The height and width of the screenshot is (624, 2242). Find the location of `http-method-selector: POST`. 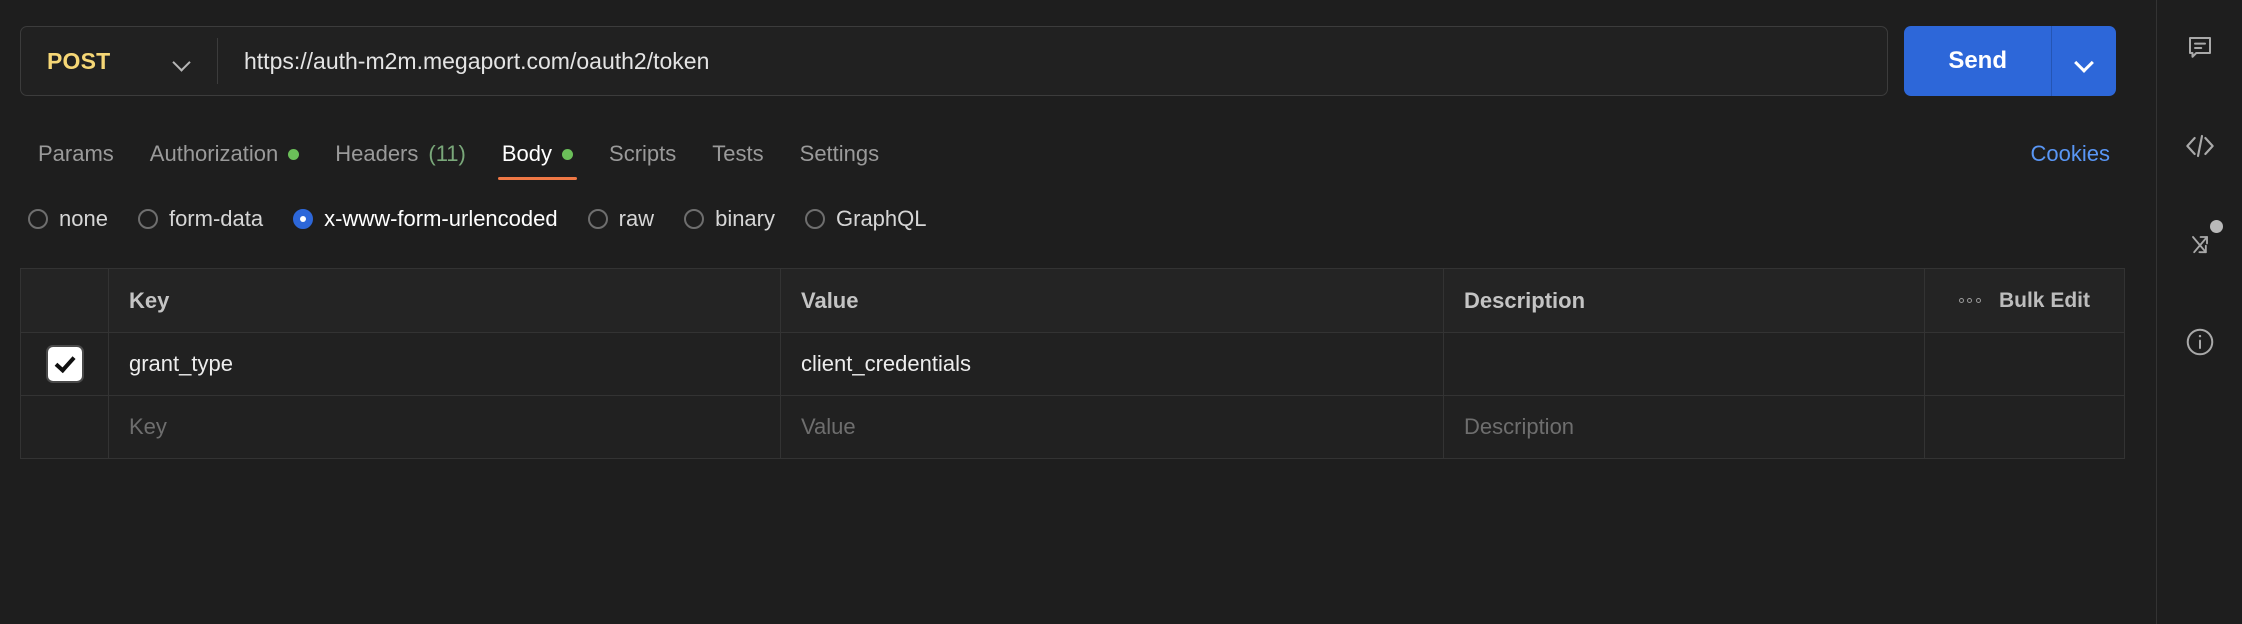

http-method-selector: POST is located at coordinates (119, 61).